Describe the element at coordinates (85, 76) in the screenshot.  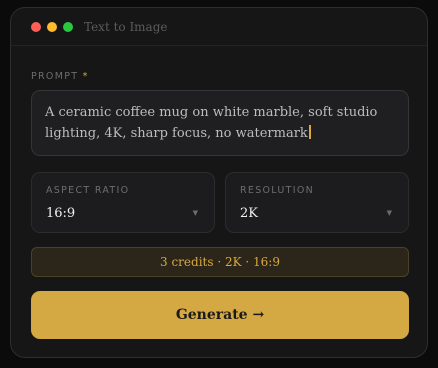
I see `required-indicator: *` at that location.